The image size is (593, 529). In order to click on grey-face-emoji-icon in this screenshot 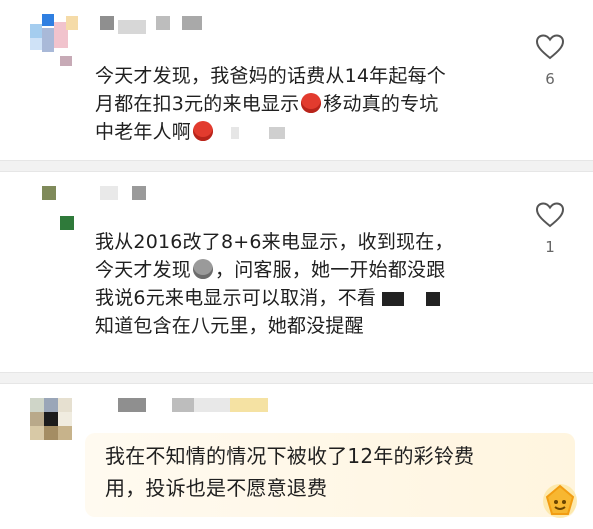, I will do `click(203, 269)`.